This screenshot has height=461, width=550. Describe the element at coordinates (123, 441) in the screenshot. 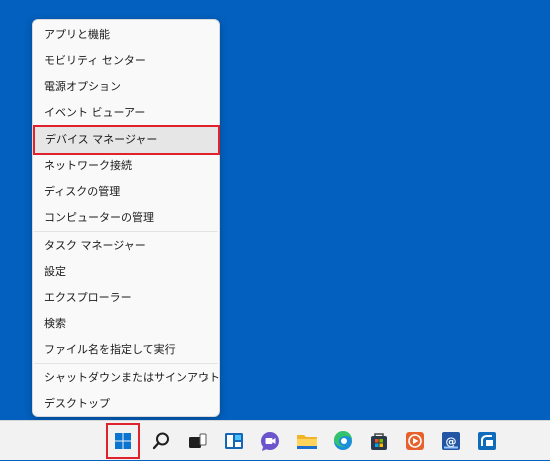

I see `start-button-highlight` at that location.